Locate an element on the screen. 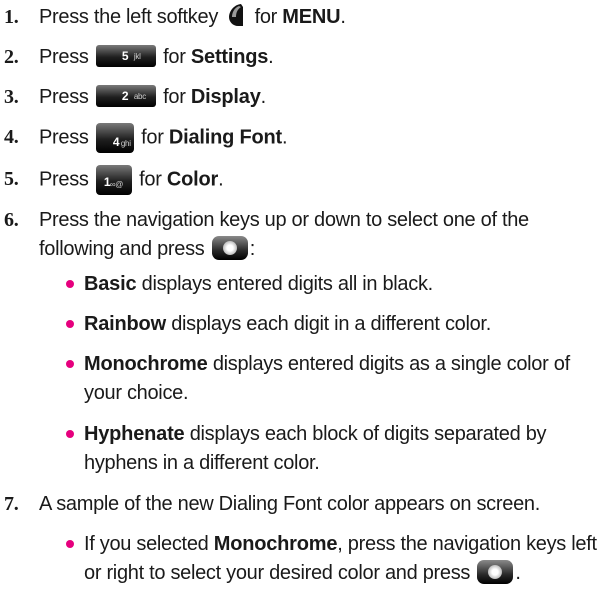 This screenshot has height=597, width=601. step-text: Press 5 jkl for Settings. is located at coordinates (318, 57).